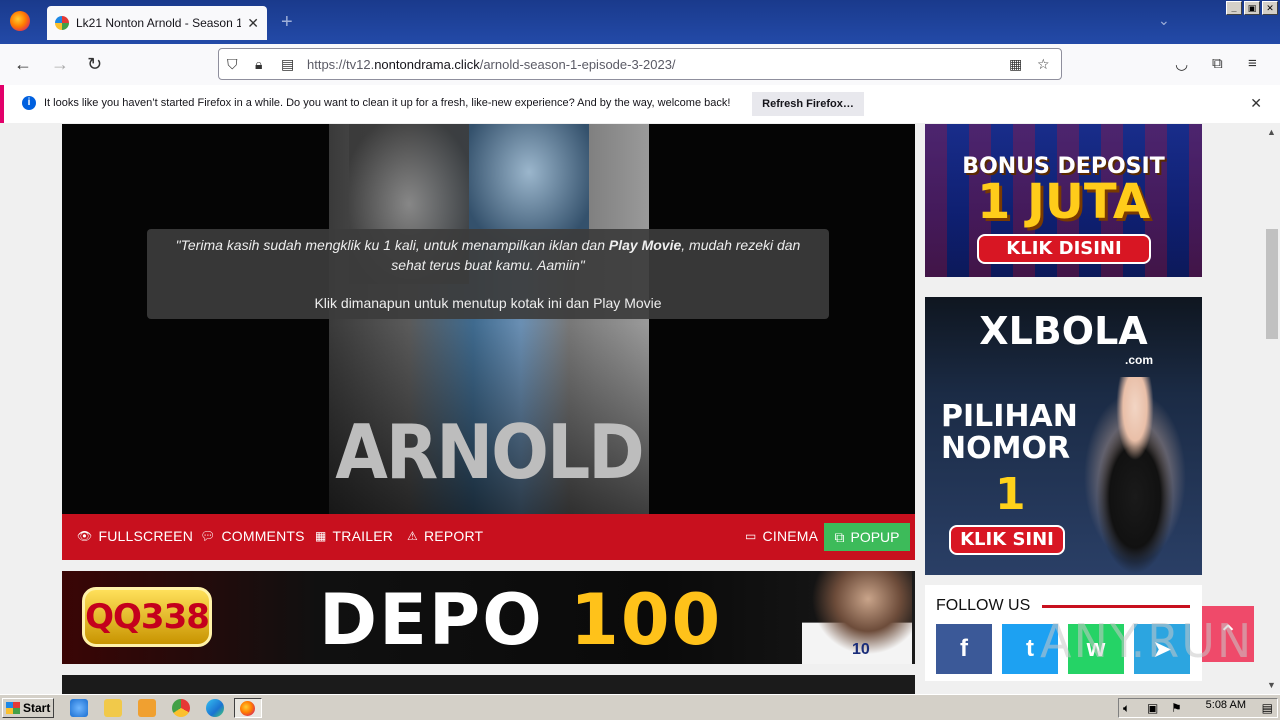 This screenshot has width=1280, height=720. Describe the element at coordinates (1271, 685) in the screenshot. I see `scroll-down-icon: ▼` at that location.